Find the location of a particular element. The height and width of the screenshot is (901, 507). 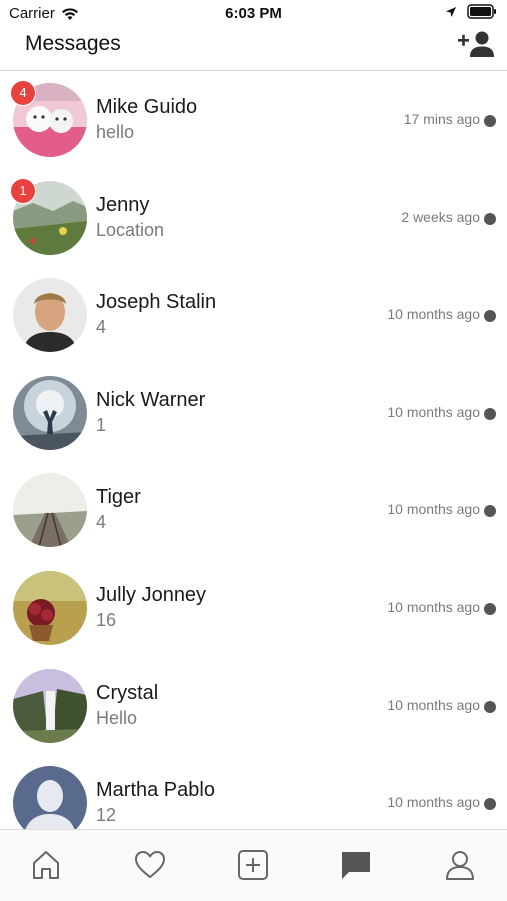

add-user-button is located at coordinates (477, 44).